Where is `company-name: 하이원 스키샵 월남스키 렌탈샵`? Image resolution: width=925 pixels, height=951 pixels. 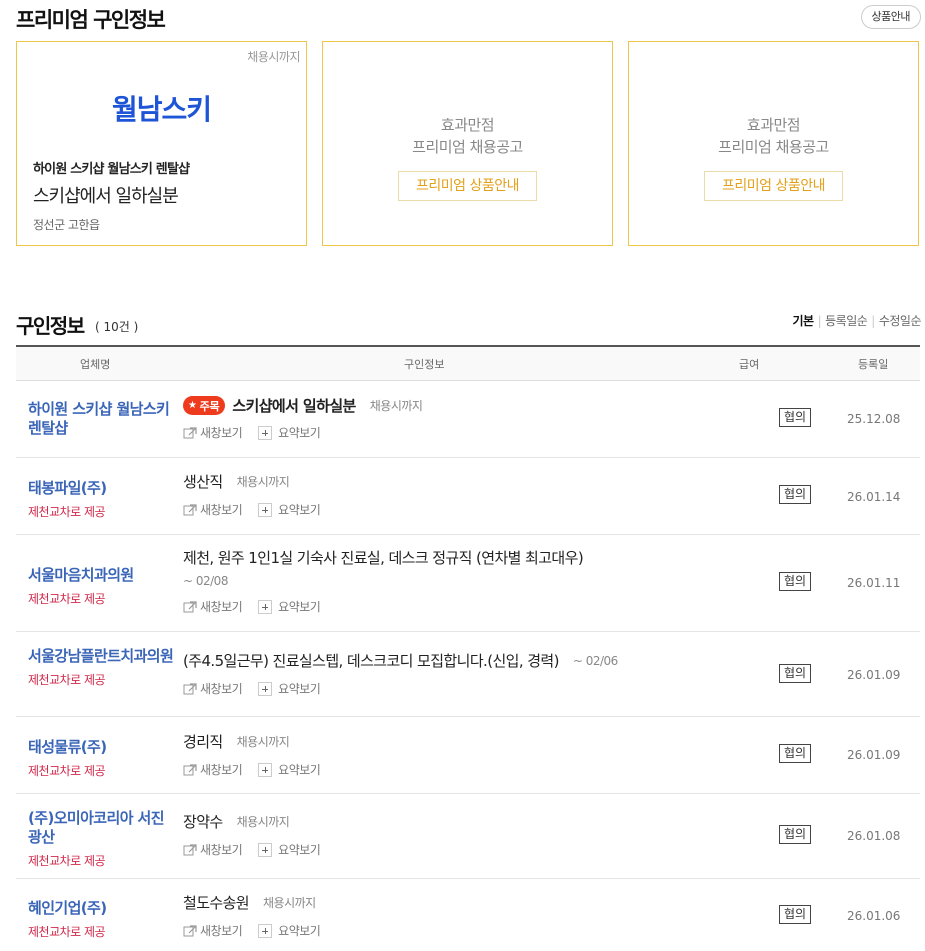 company-name: 하이원 스키샵 월남스키 렌탈샵 is located at coordinates (102, 419).